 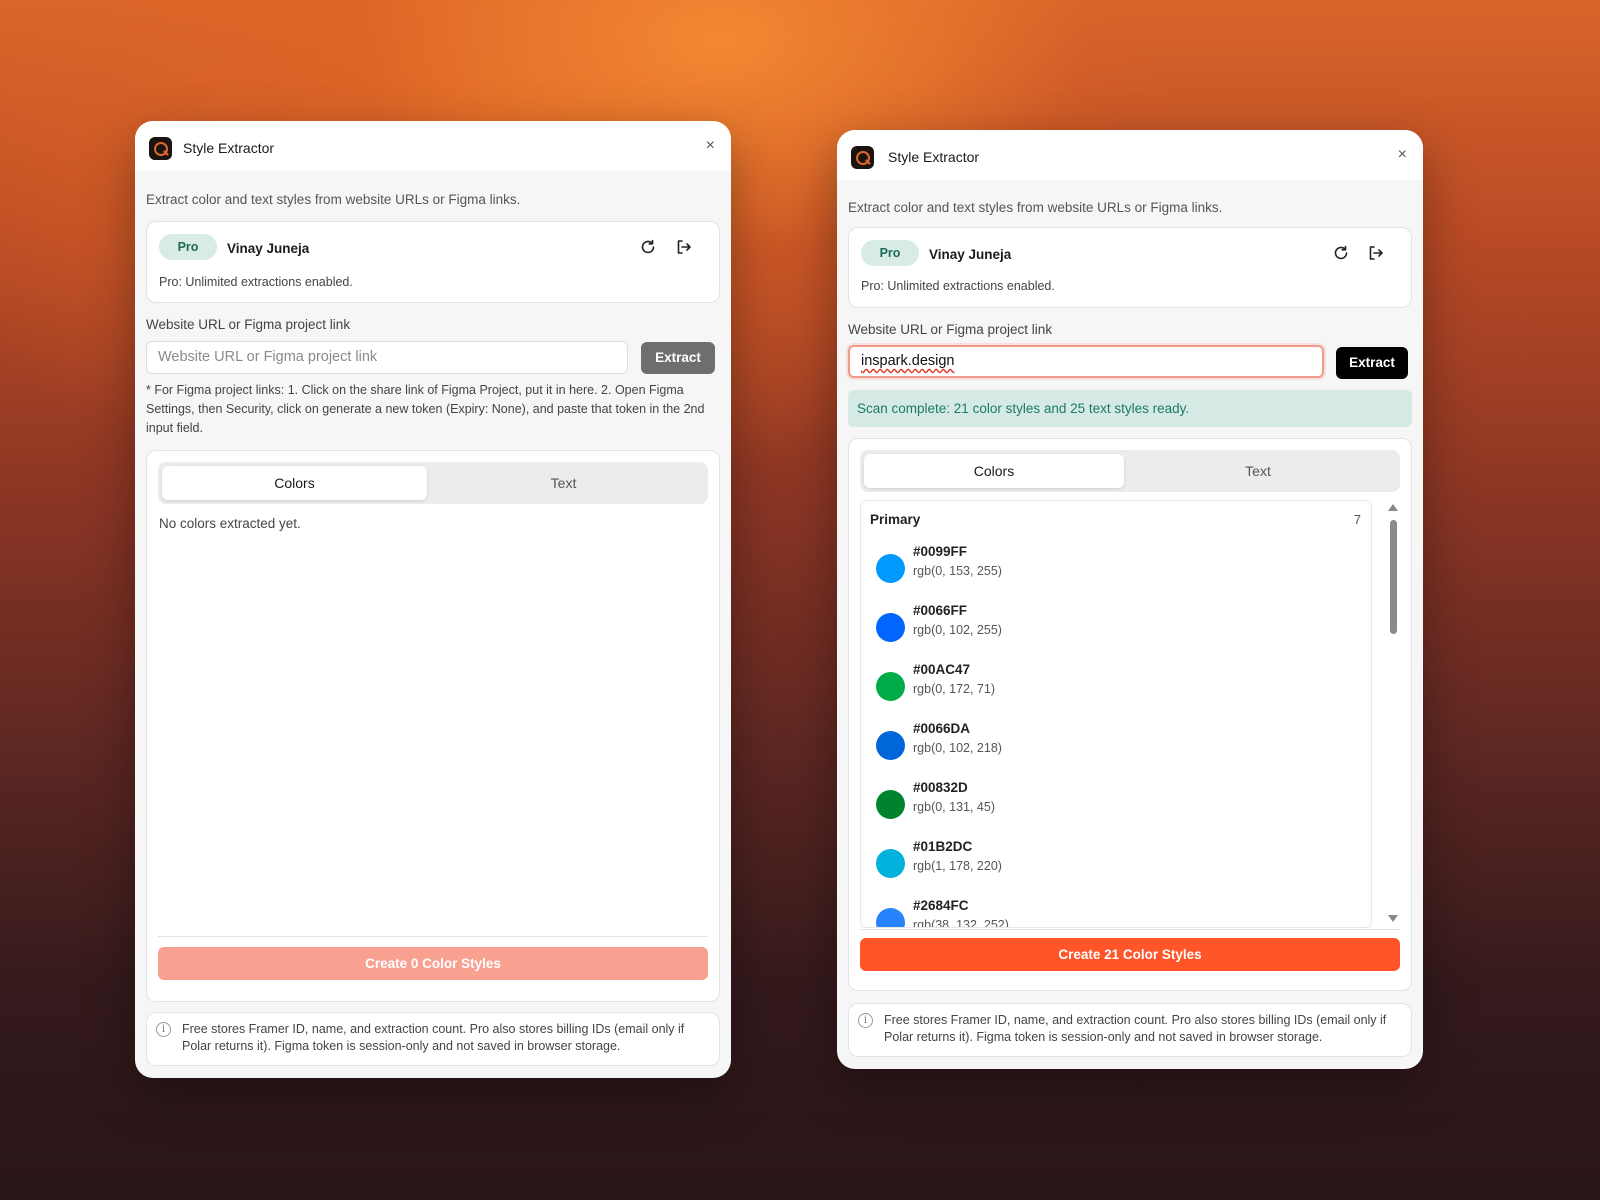 What do you see at coordinates (940, 610) in the screenshot?
I see `color-hex: #0066FF` at bounding box center [940, 610].